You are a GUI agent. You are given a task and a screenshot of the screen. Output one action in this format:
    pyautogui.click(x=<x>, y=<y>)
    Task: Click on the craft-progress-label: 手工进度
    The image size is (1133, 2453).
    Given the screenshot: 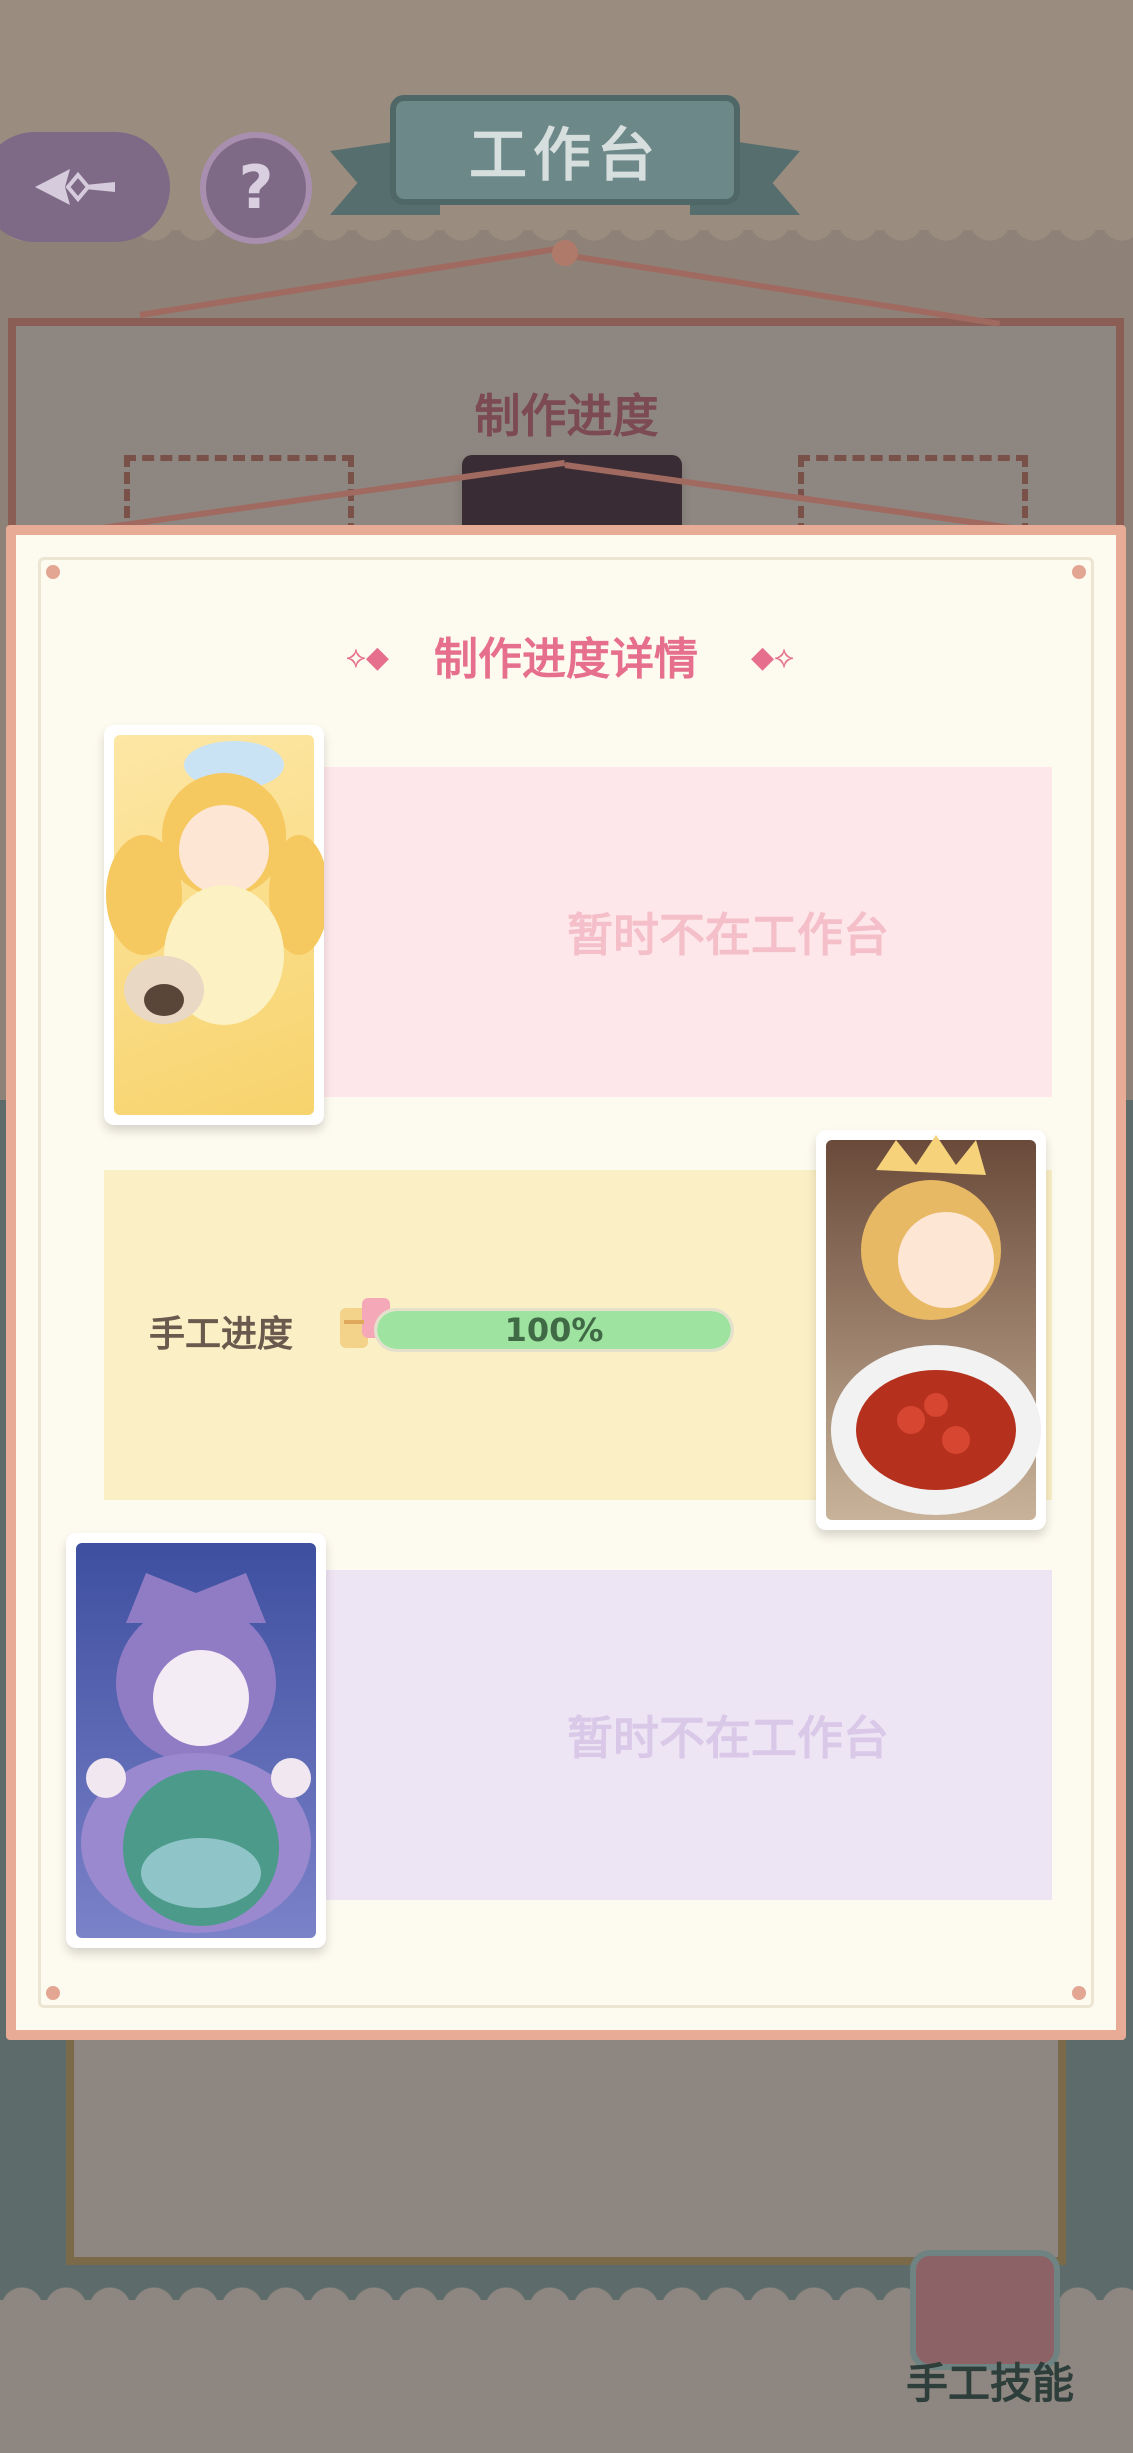 What is the action you would take?
    pyautogui.click(x=221, y=1334)
    